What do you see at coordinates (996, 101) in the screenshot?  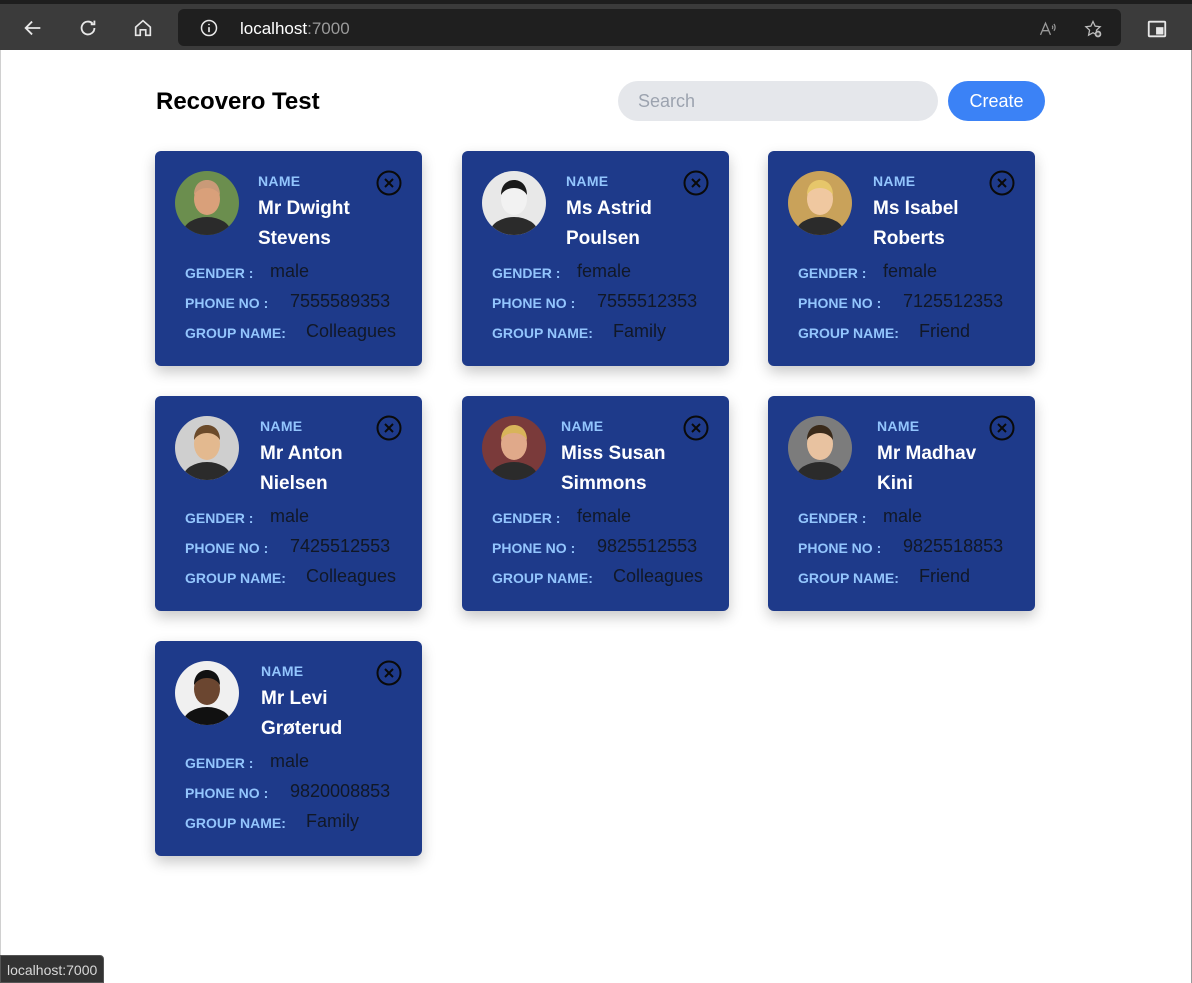 I see `create-button: Create` at bounding box center [996, 101].